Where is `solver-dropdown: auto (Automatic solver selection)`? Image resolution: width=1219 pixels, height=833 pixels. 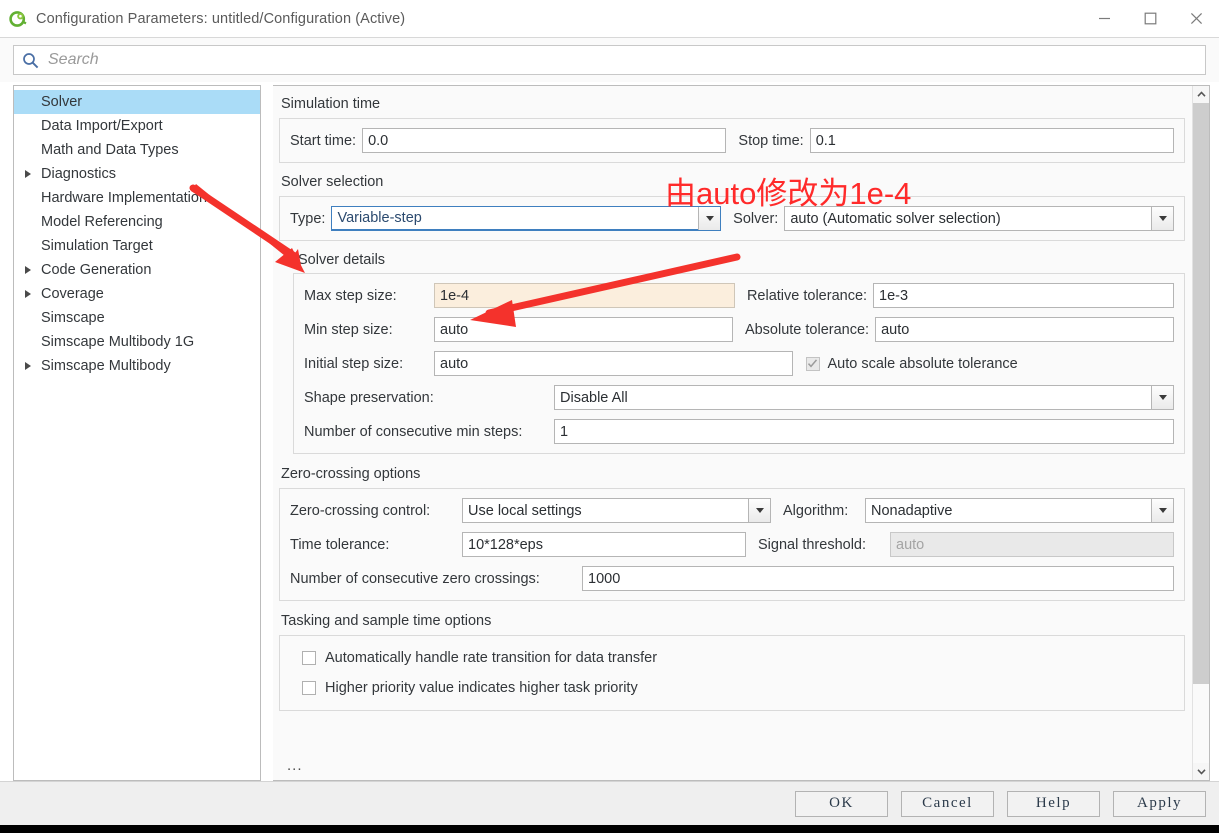 solver-dropdown: auto (Automatic solver selection) is located at coordinates (979, 218).